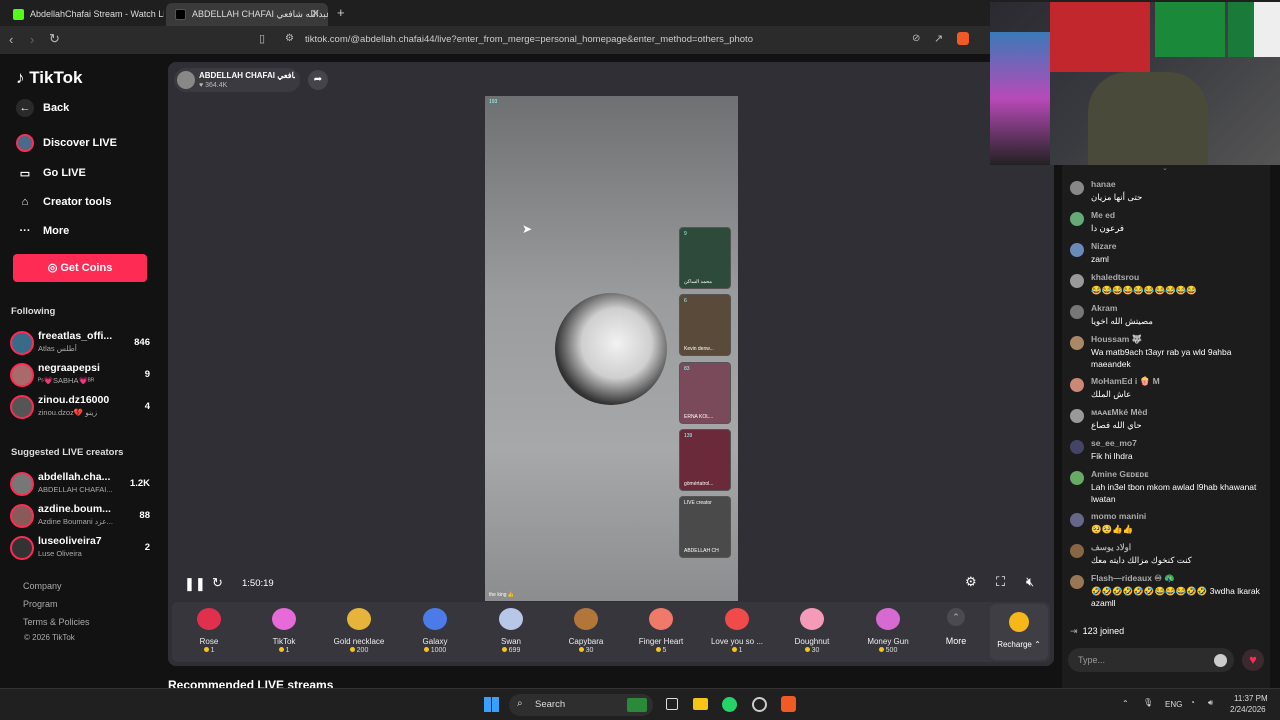 The width and height of the screenshot is (1280, 720). What do you see at coordinates (1119, 412) in the screenshot?
I see `chat-username: ᴍᴀᴀᴇMké Mèd` at bounding box center [1119, 412].